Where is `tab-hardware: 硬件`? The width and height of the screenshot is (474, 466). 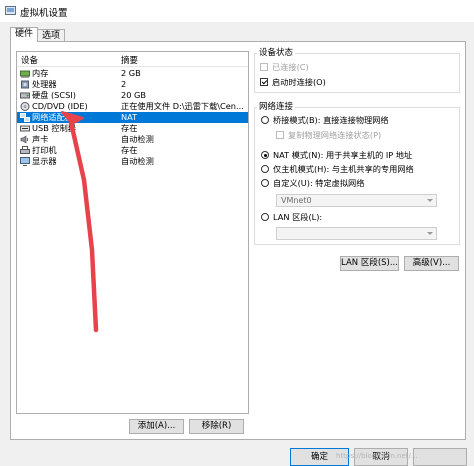 tab-hardware: 硬件 is located at coordinates (24, 34).